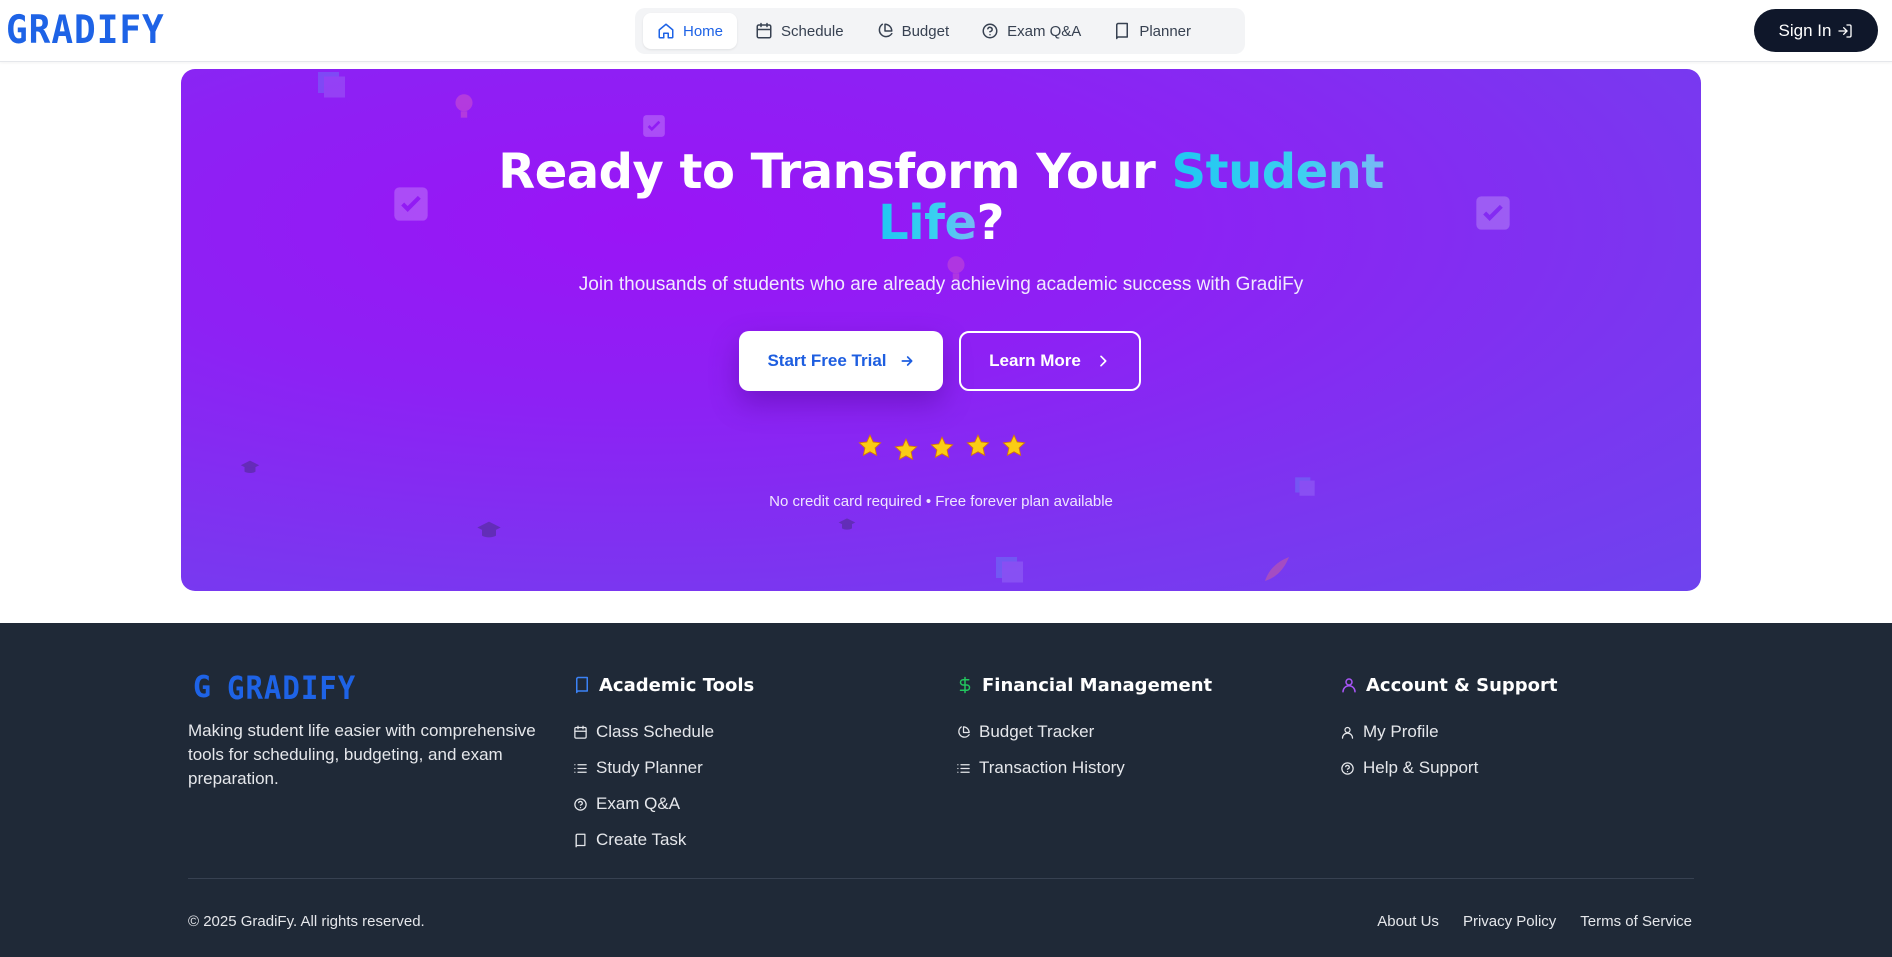 This screenshot has height=957, width=1892. I want to click on footer-link-transaction-history: Transaction History, so click(1084, 768).